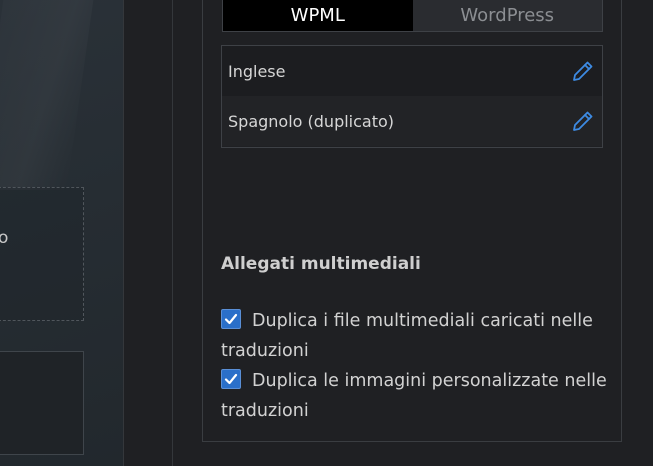 The image size is (653, 466). Describe the element at coordinates (42, 254) in the screenshot. I see `drop-zone` at that location.